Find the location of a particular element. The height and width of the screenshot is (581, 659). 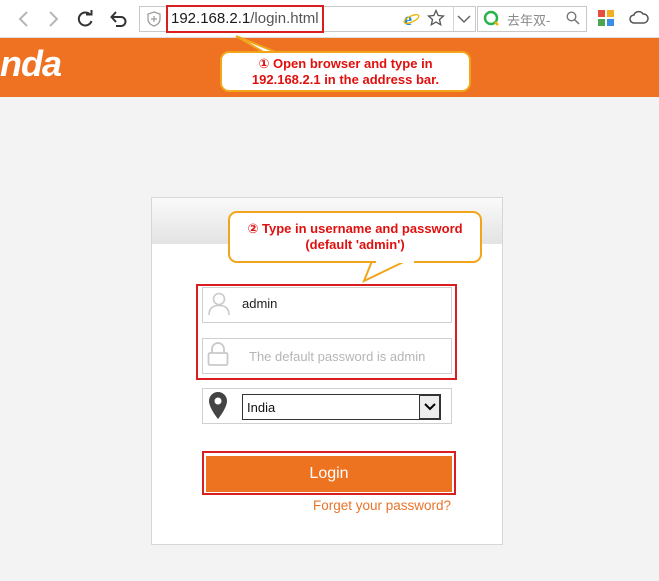

username-field is located at coordinates (327, 305).